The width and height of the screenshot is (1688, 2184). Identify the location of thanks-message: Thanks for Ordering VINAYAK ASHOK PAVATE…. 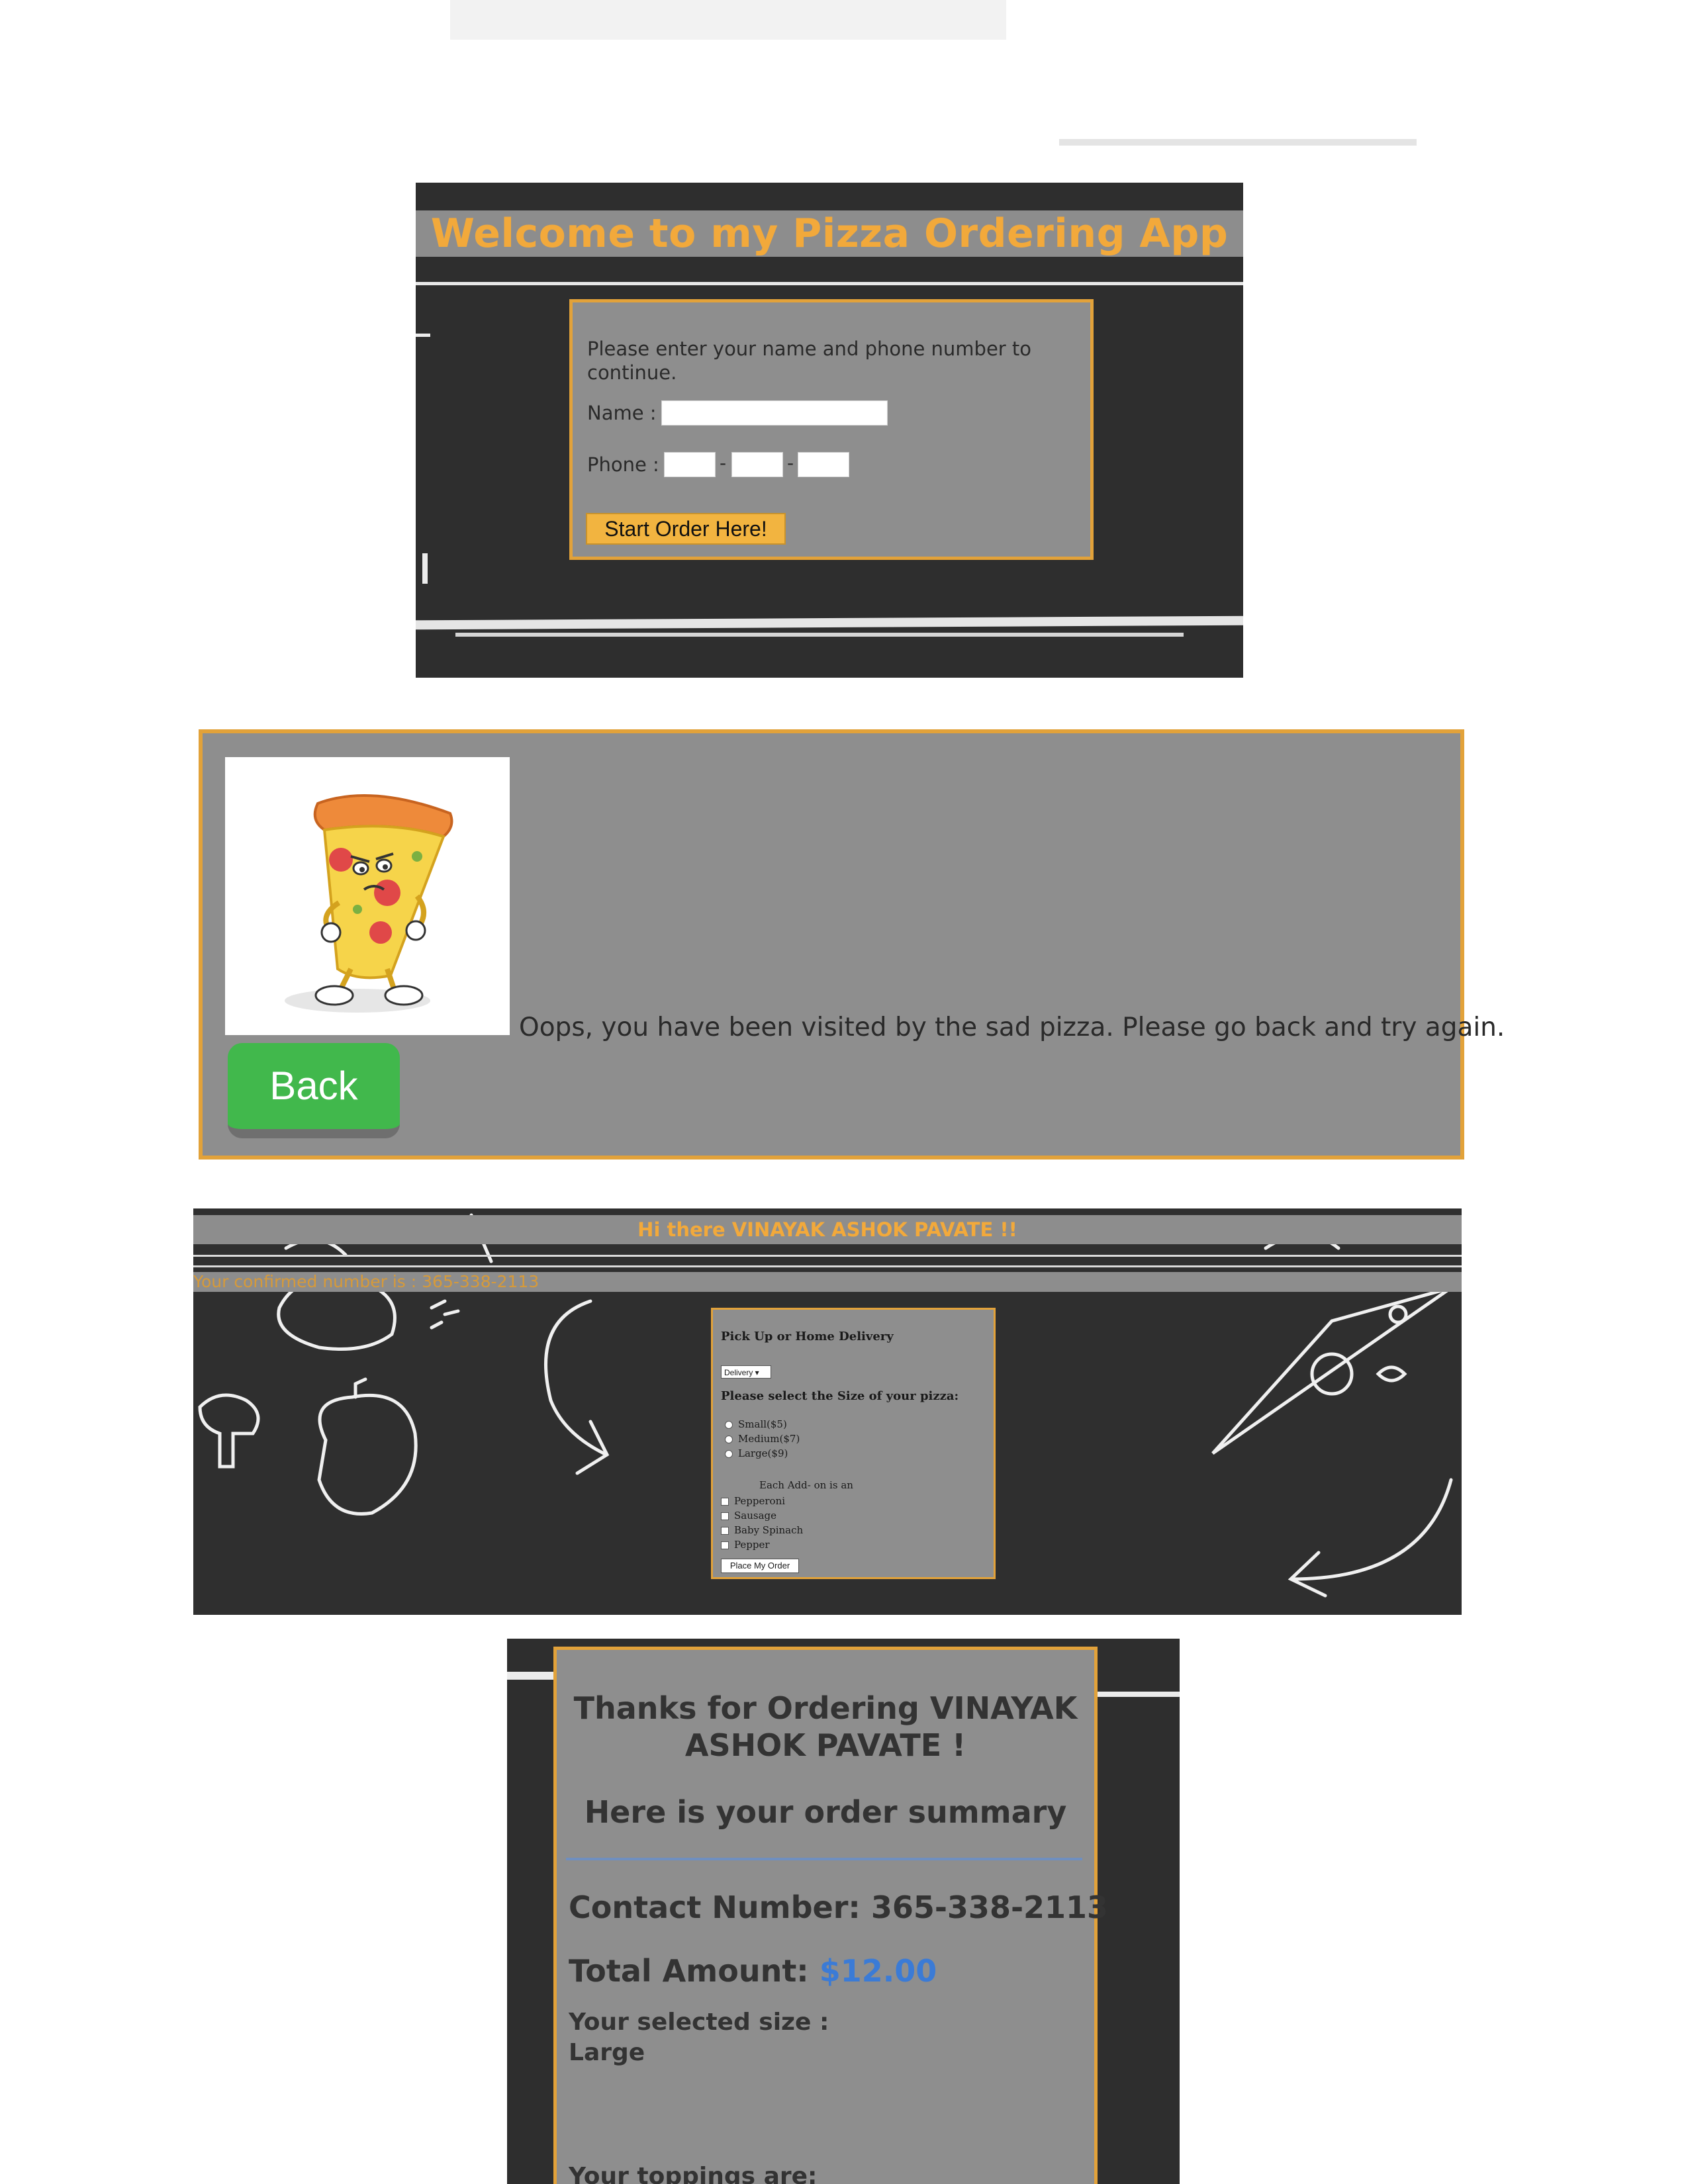
(825, 1726).